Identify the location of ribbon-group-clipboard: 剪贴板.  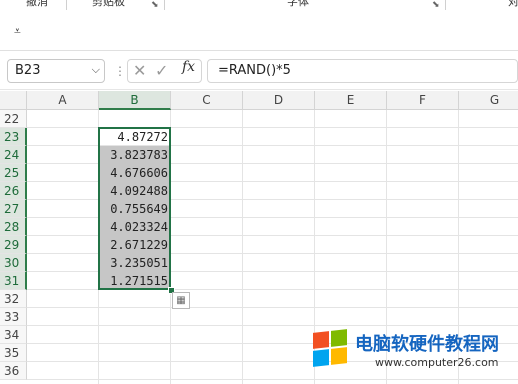
(108, 4).